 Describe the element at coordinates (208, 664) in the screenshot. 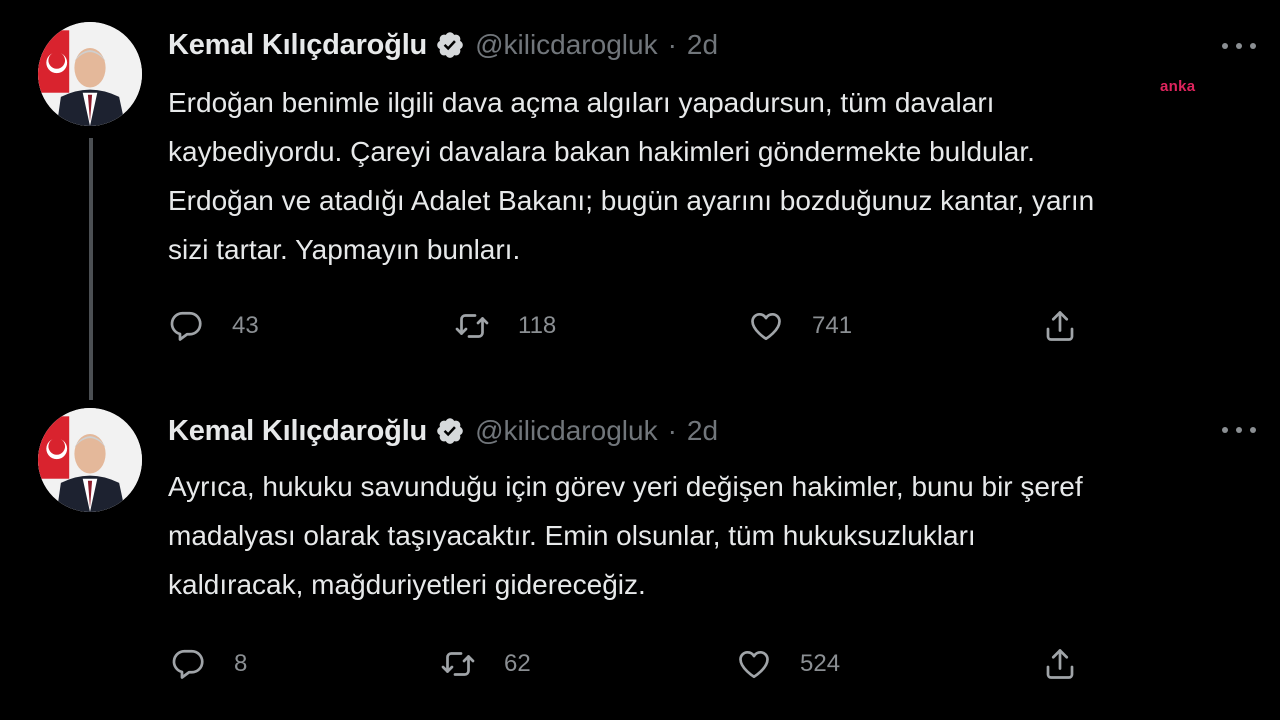

I see `reply-button: 8` at that location.